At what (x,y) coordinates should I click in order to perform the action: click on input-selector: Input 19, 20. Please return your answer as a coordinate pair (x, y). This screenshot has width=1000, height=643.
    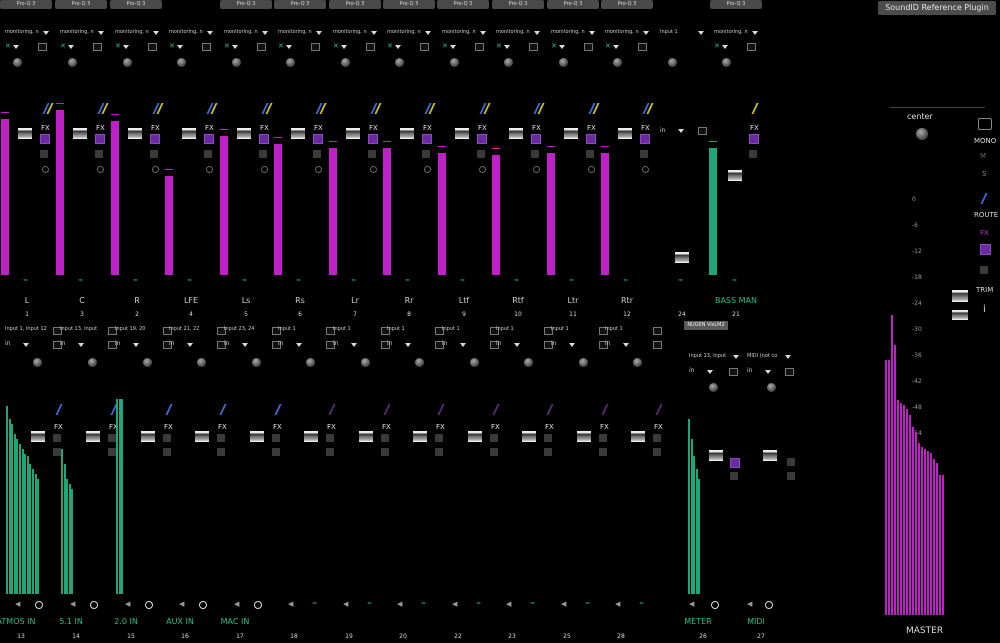
    Looking at the image, I should click on (138, 329).